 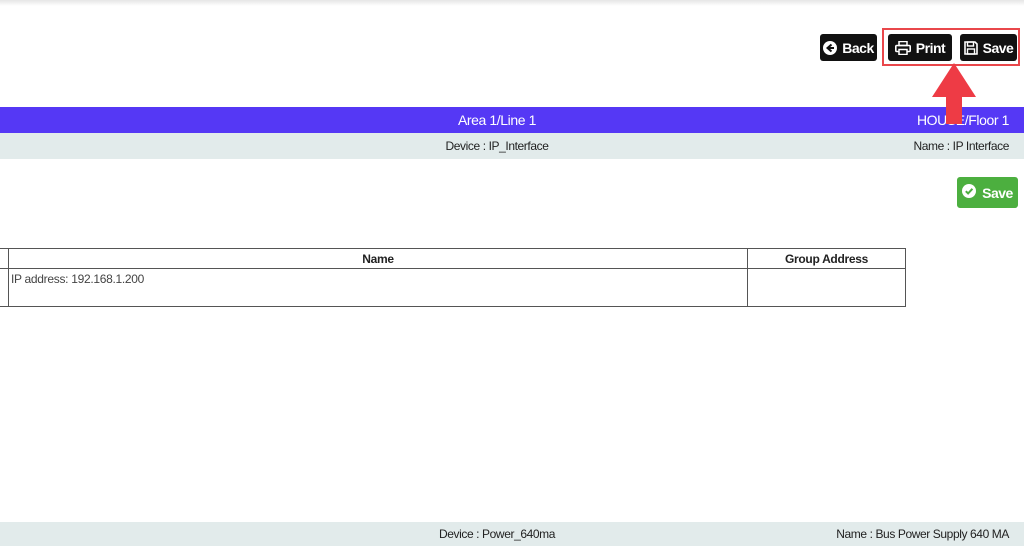 What do you see at coordinates (997, 192) in the screenshot?
I see `save-device-button-label: Save` at bounding box center [997, 192].